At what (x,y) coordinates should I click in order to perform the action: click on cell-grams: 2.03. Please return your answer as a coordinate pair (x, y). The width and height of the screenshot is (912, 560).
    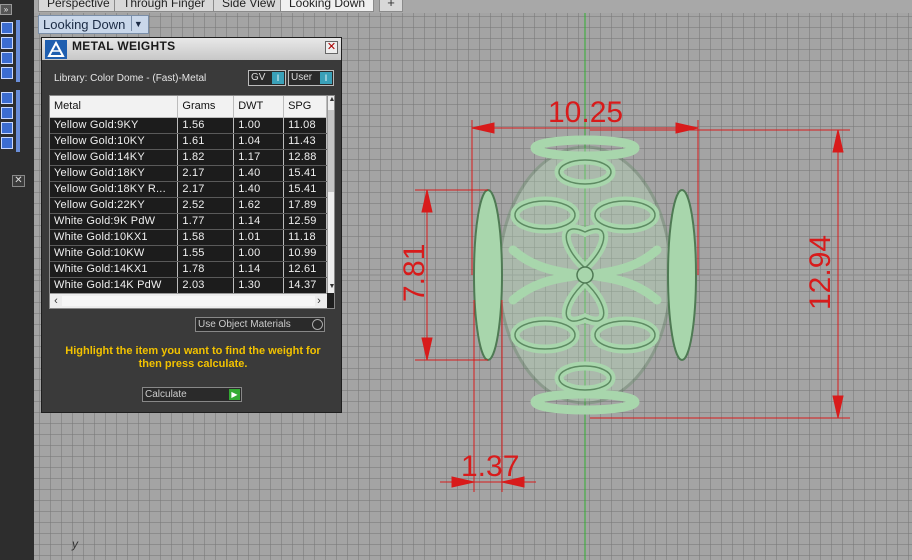
    Looking at the image, I should click on (206, 285).